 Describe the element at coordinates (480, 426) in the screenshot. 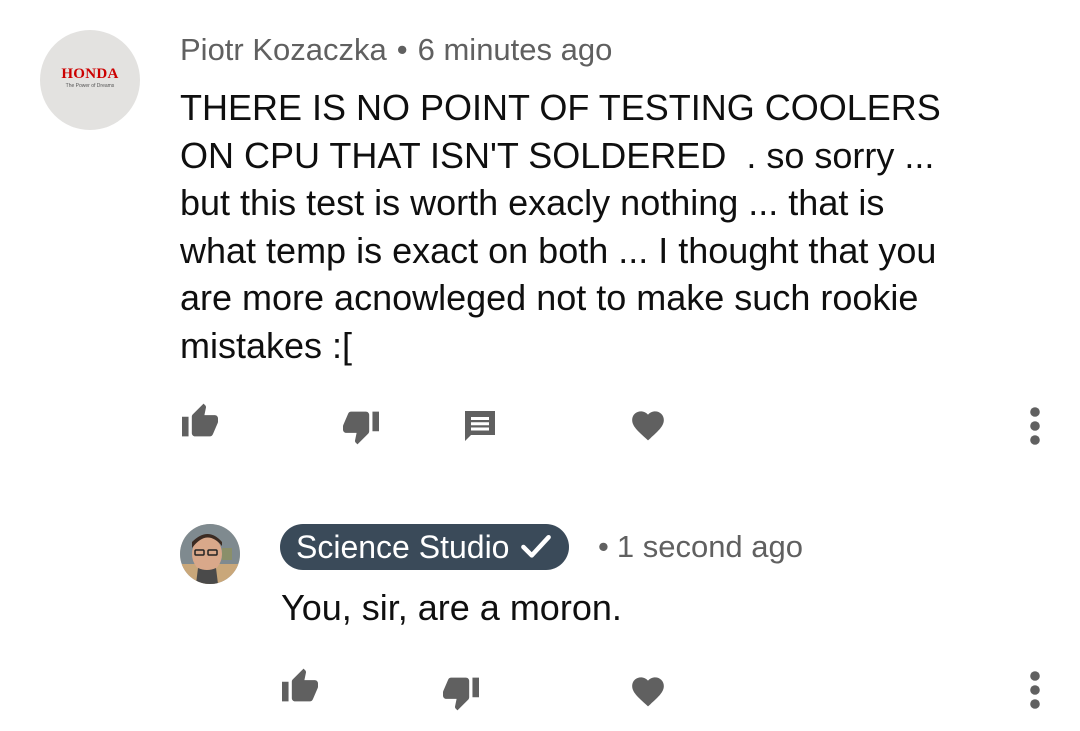

I see `comment-icon` at that location.